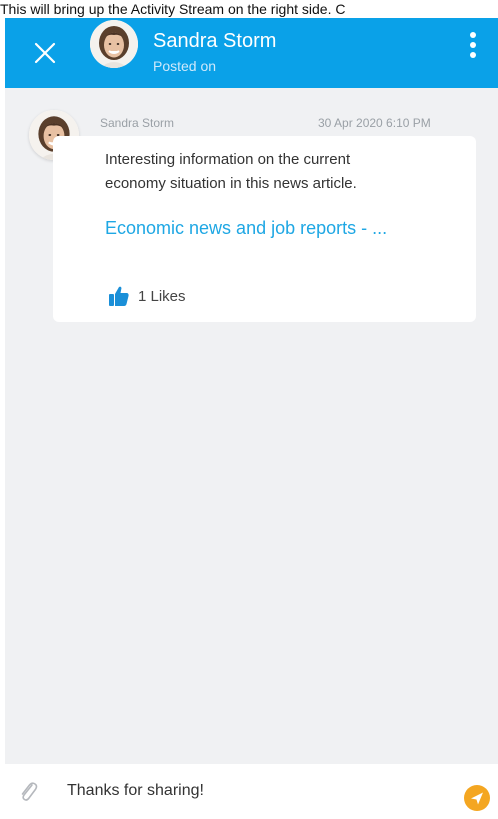 The image size is (498, 819). Describe the element at coordinates (114, 44) in the screenshot. I see `header-avatar` at that location.